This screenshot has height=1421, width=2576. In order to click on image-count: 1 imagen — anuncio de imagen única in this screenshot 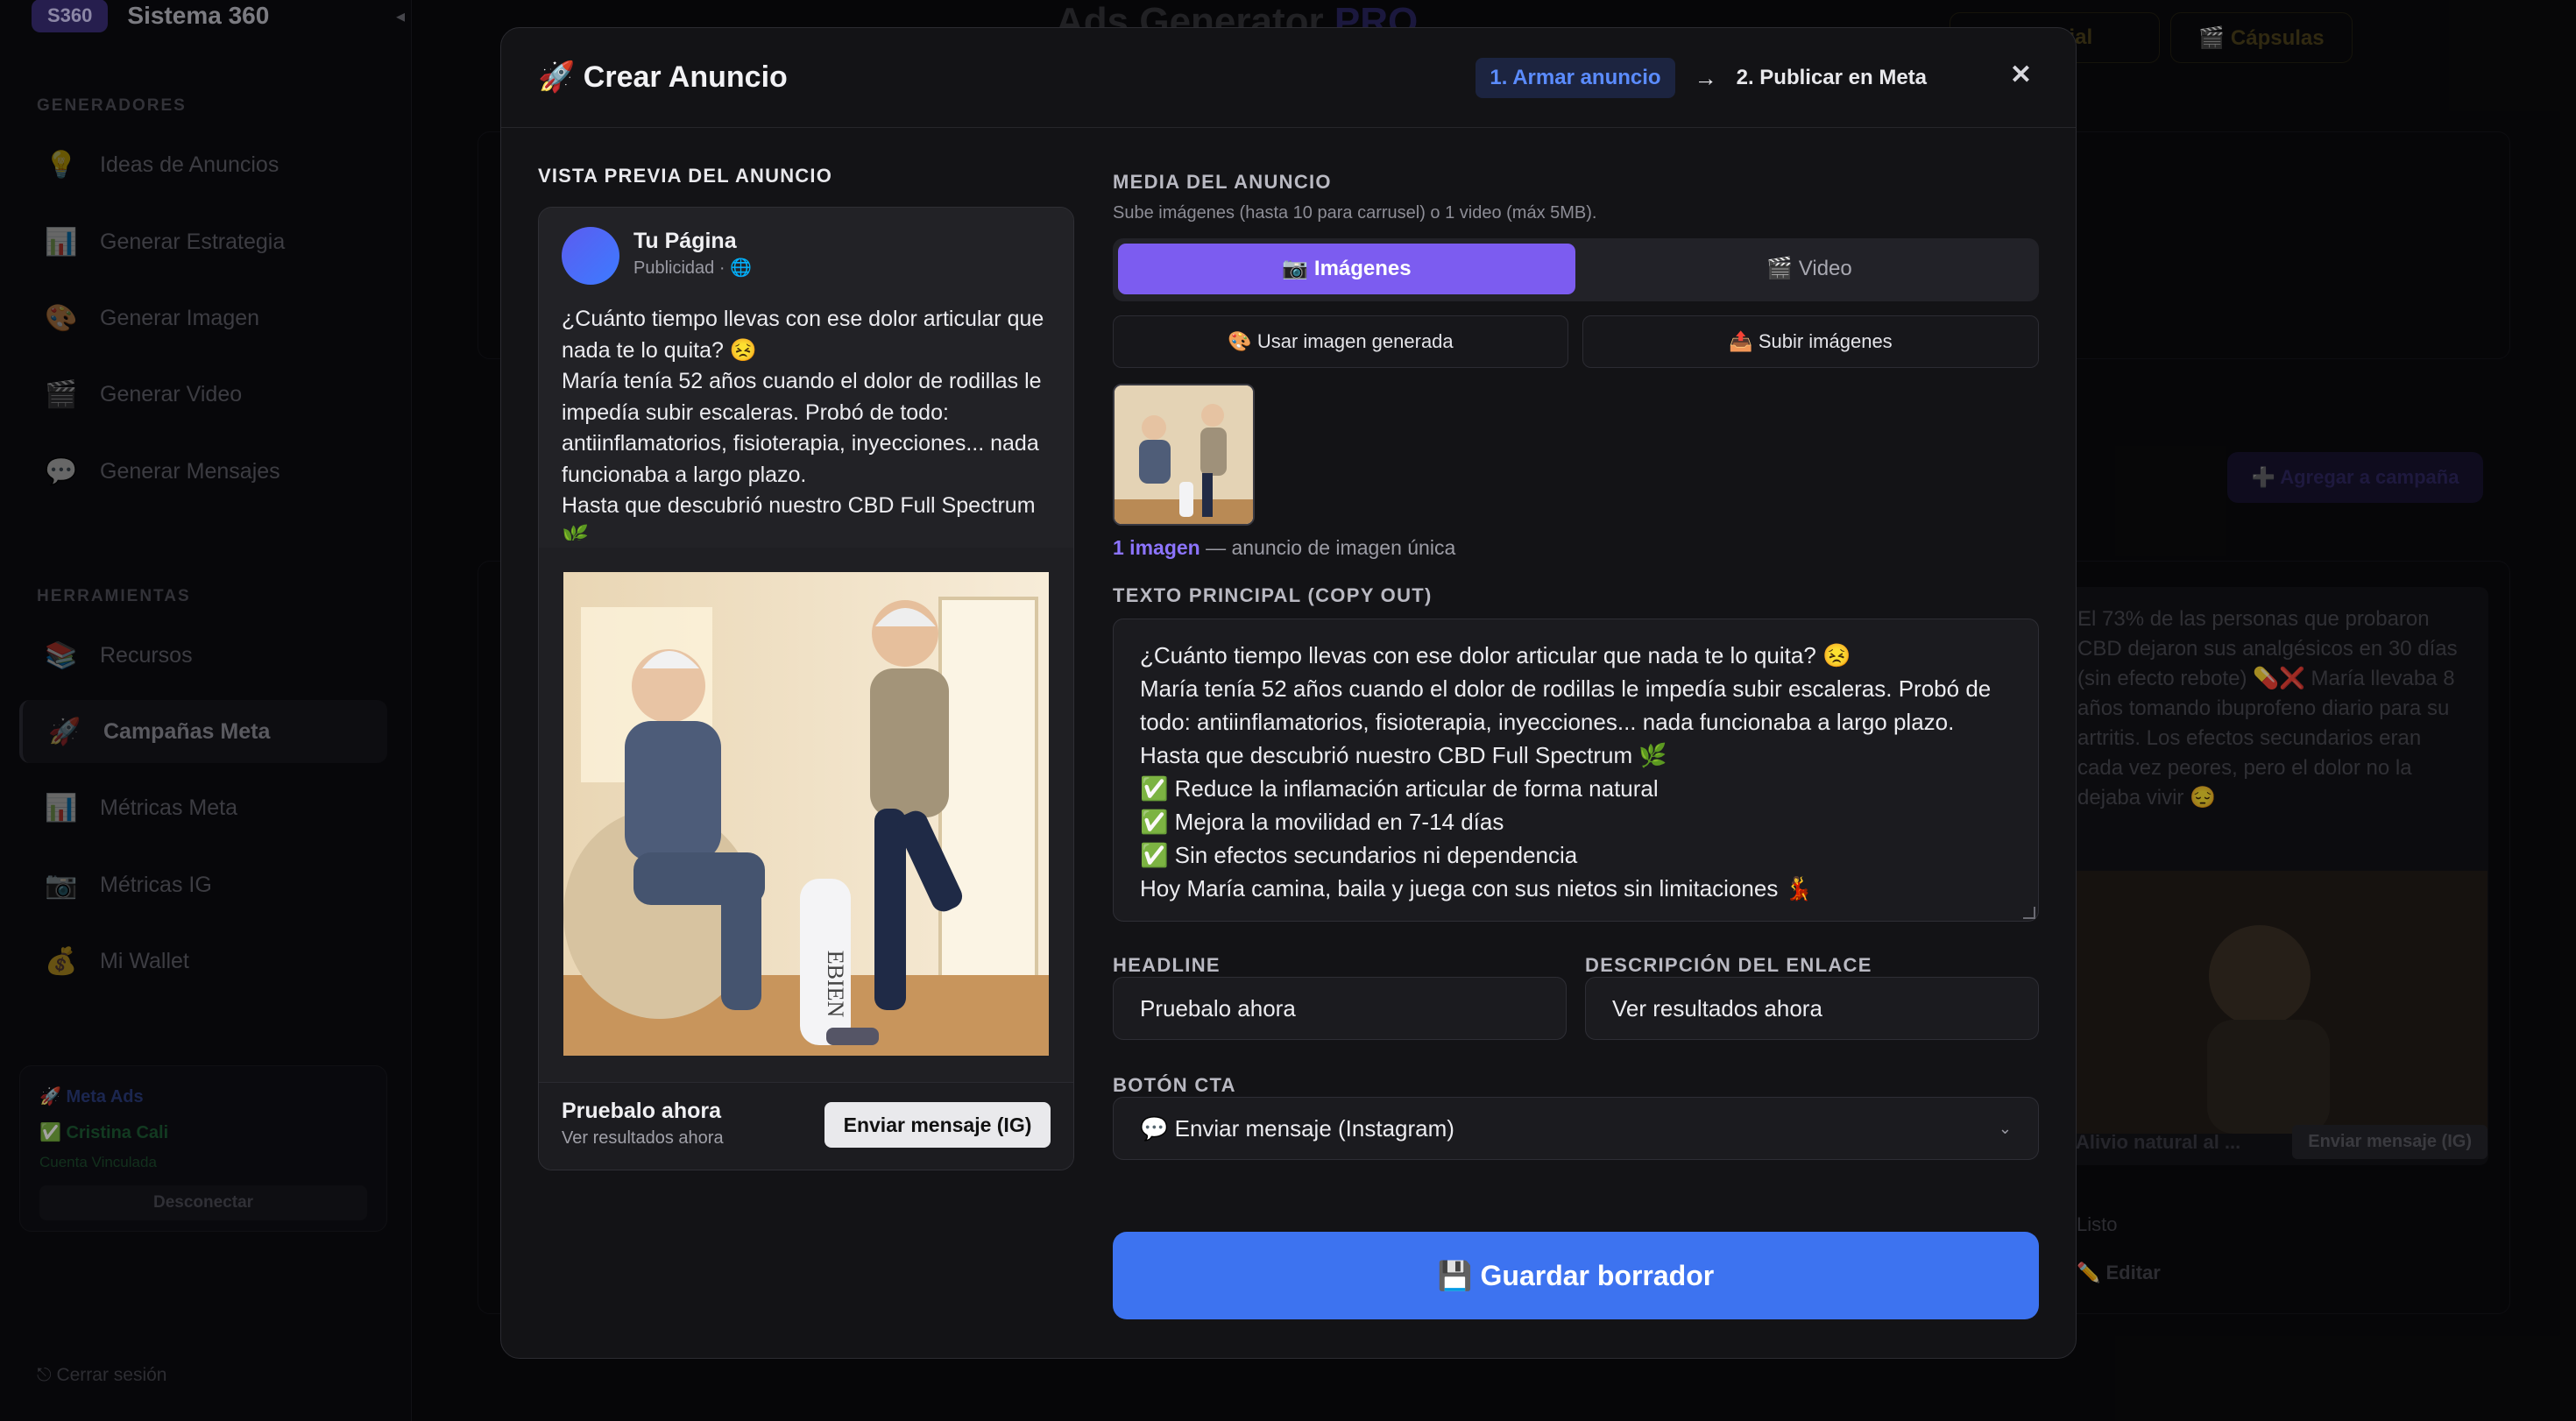, I will do `click(1284, 548)`.